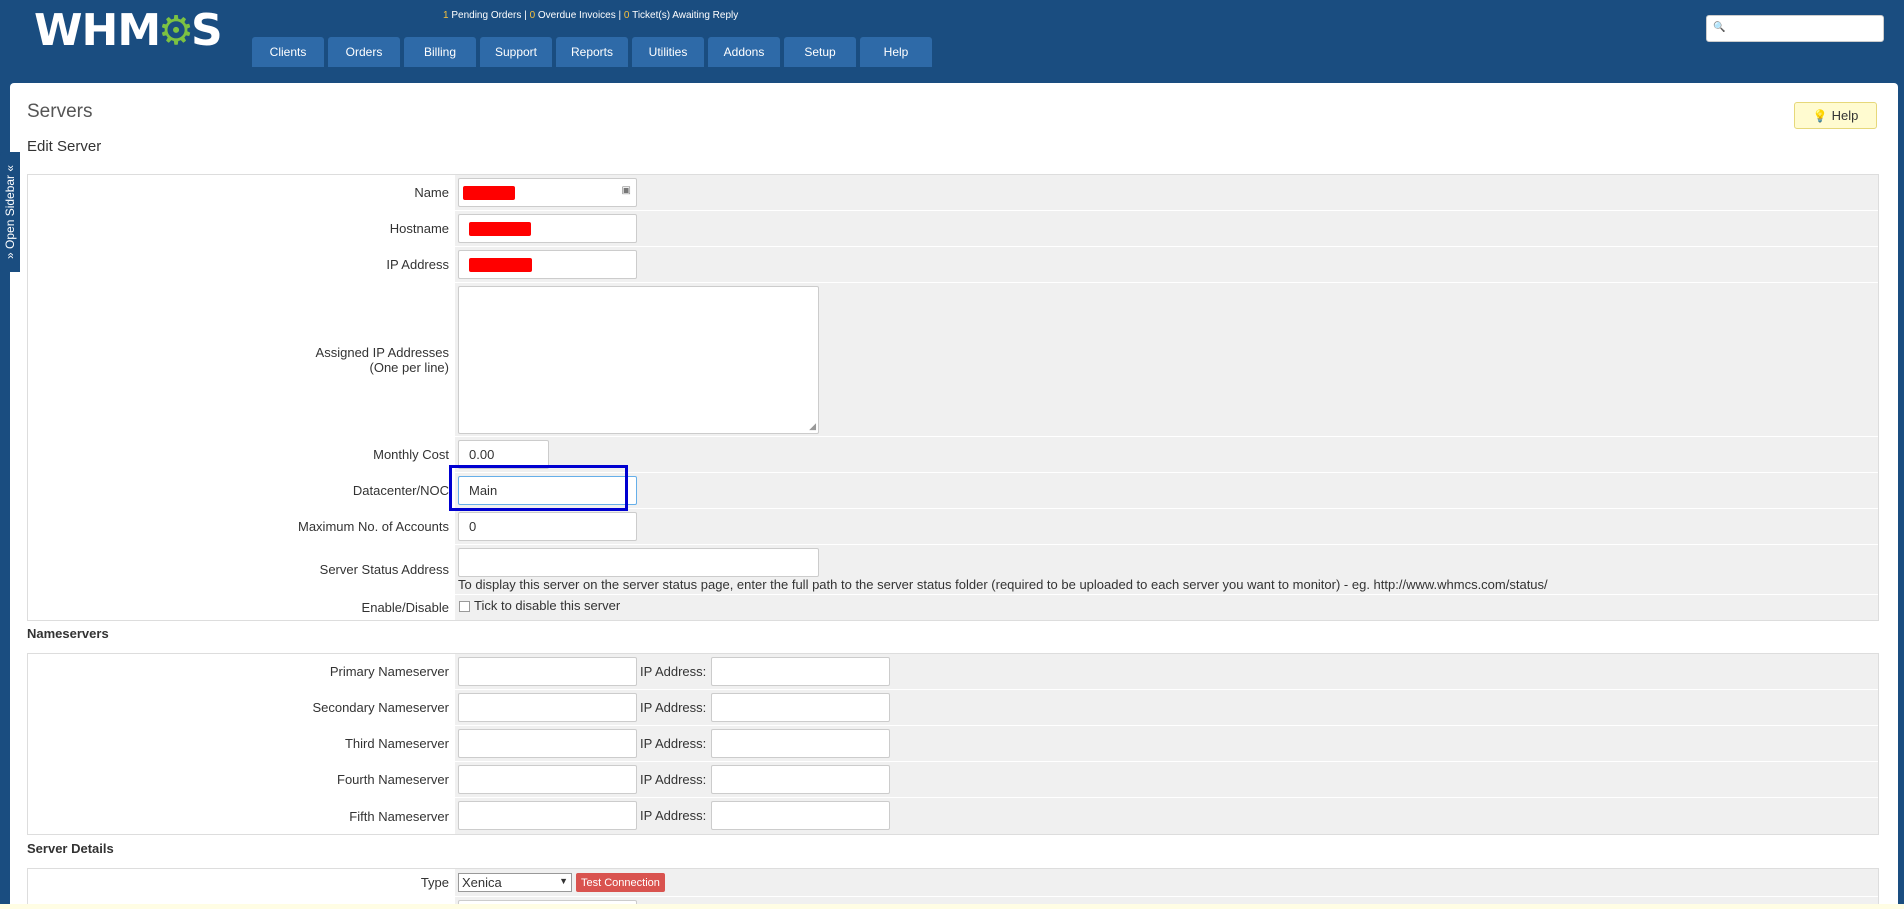 The height and width of the screenshot is (909, 1904). Describe the element at coordinates (446, 15) in the screenshot. I see `pending-orders-count: 1` at that location.